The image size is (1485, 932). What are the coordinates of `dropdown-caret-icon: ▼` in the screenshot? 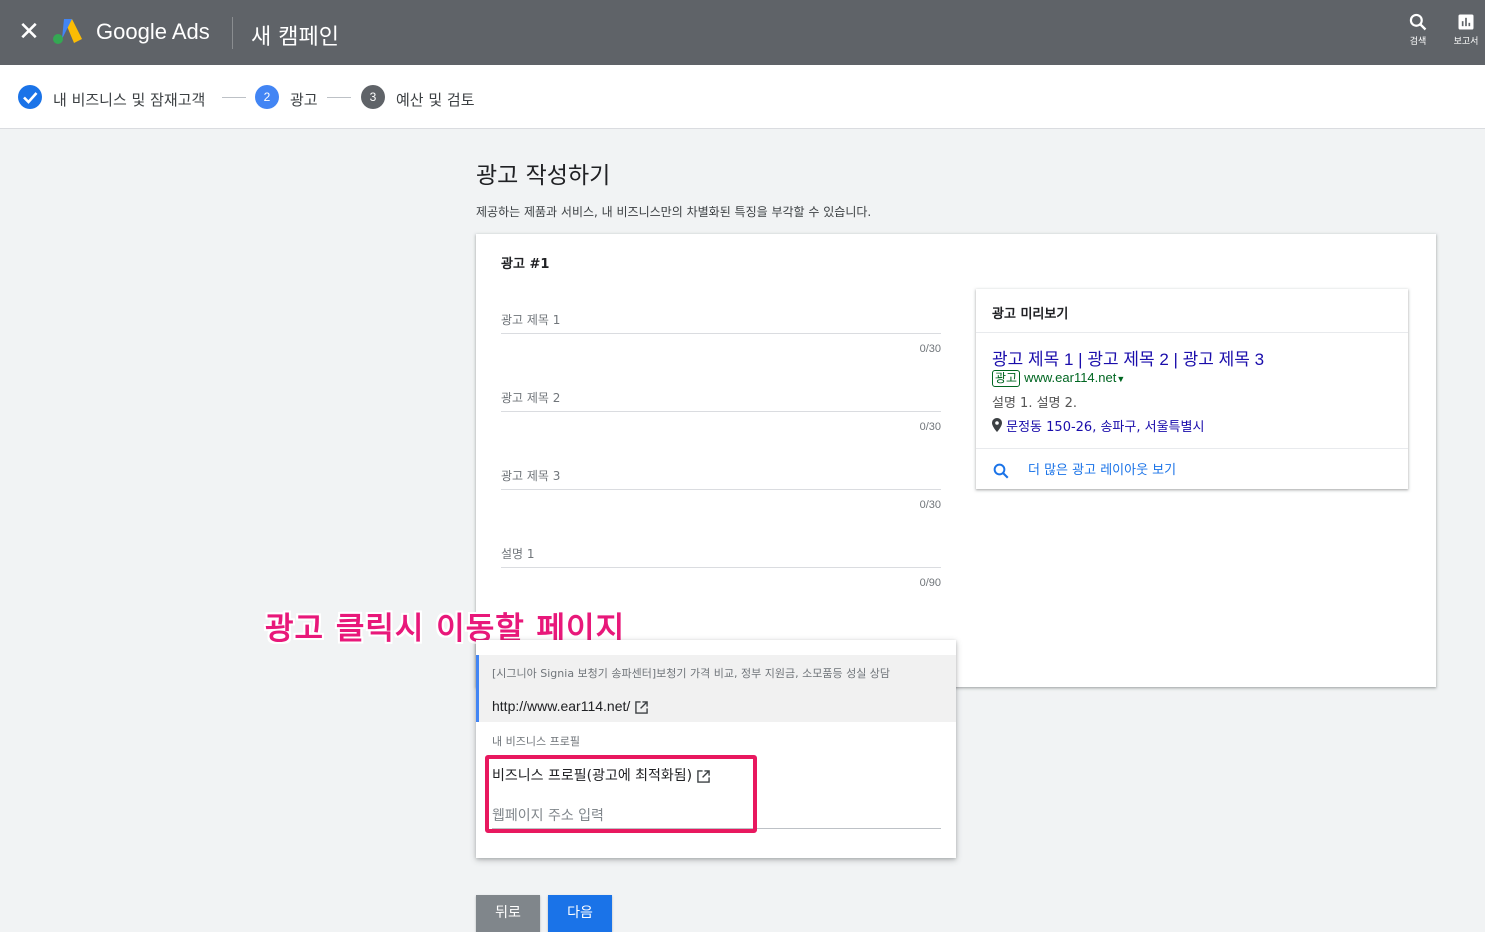 It's located at (1121, 379).